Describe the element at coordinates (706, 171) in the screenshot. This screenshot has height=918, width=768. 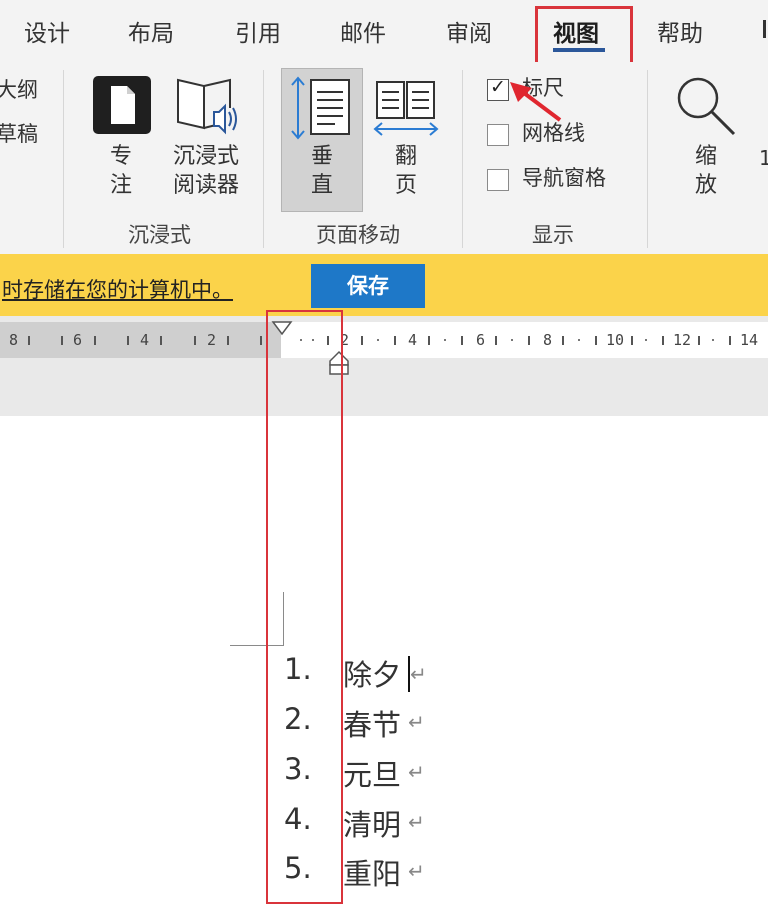
I see `zoom-button: 缩 放` at that location.